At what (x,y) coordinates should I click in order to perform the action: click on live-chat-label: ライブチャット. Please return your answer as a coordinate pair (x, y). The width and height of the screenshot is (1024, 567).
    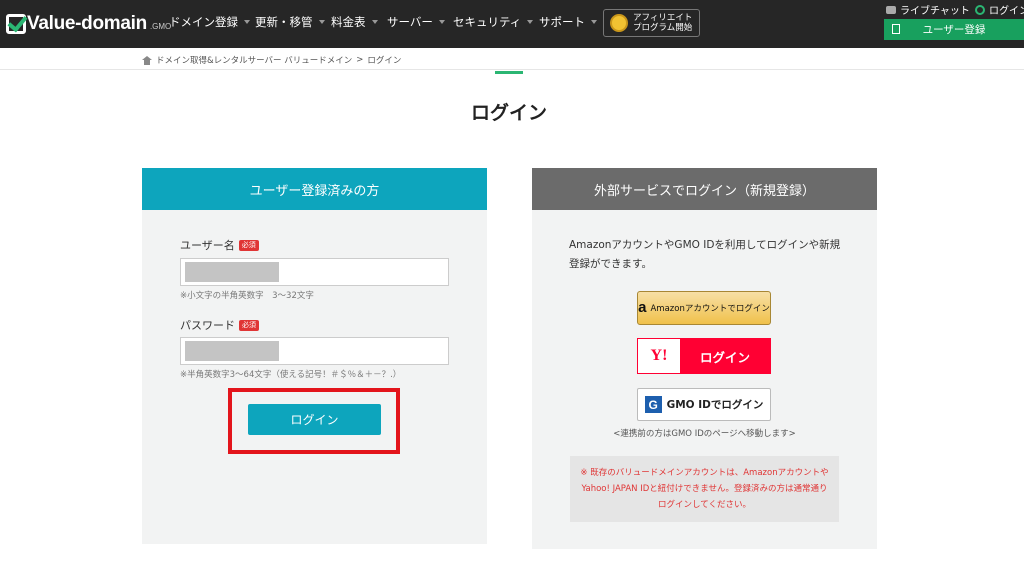
    Looking at the image, I should click on (935, 11).